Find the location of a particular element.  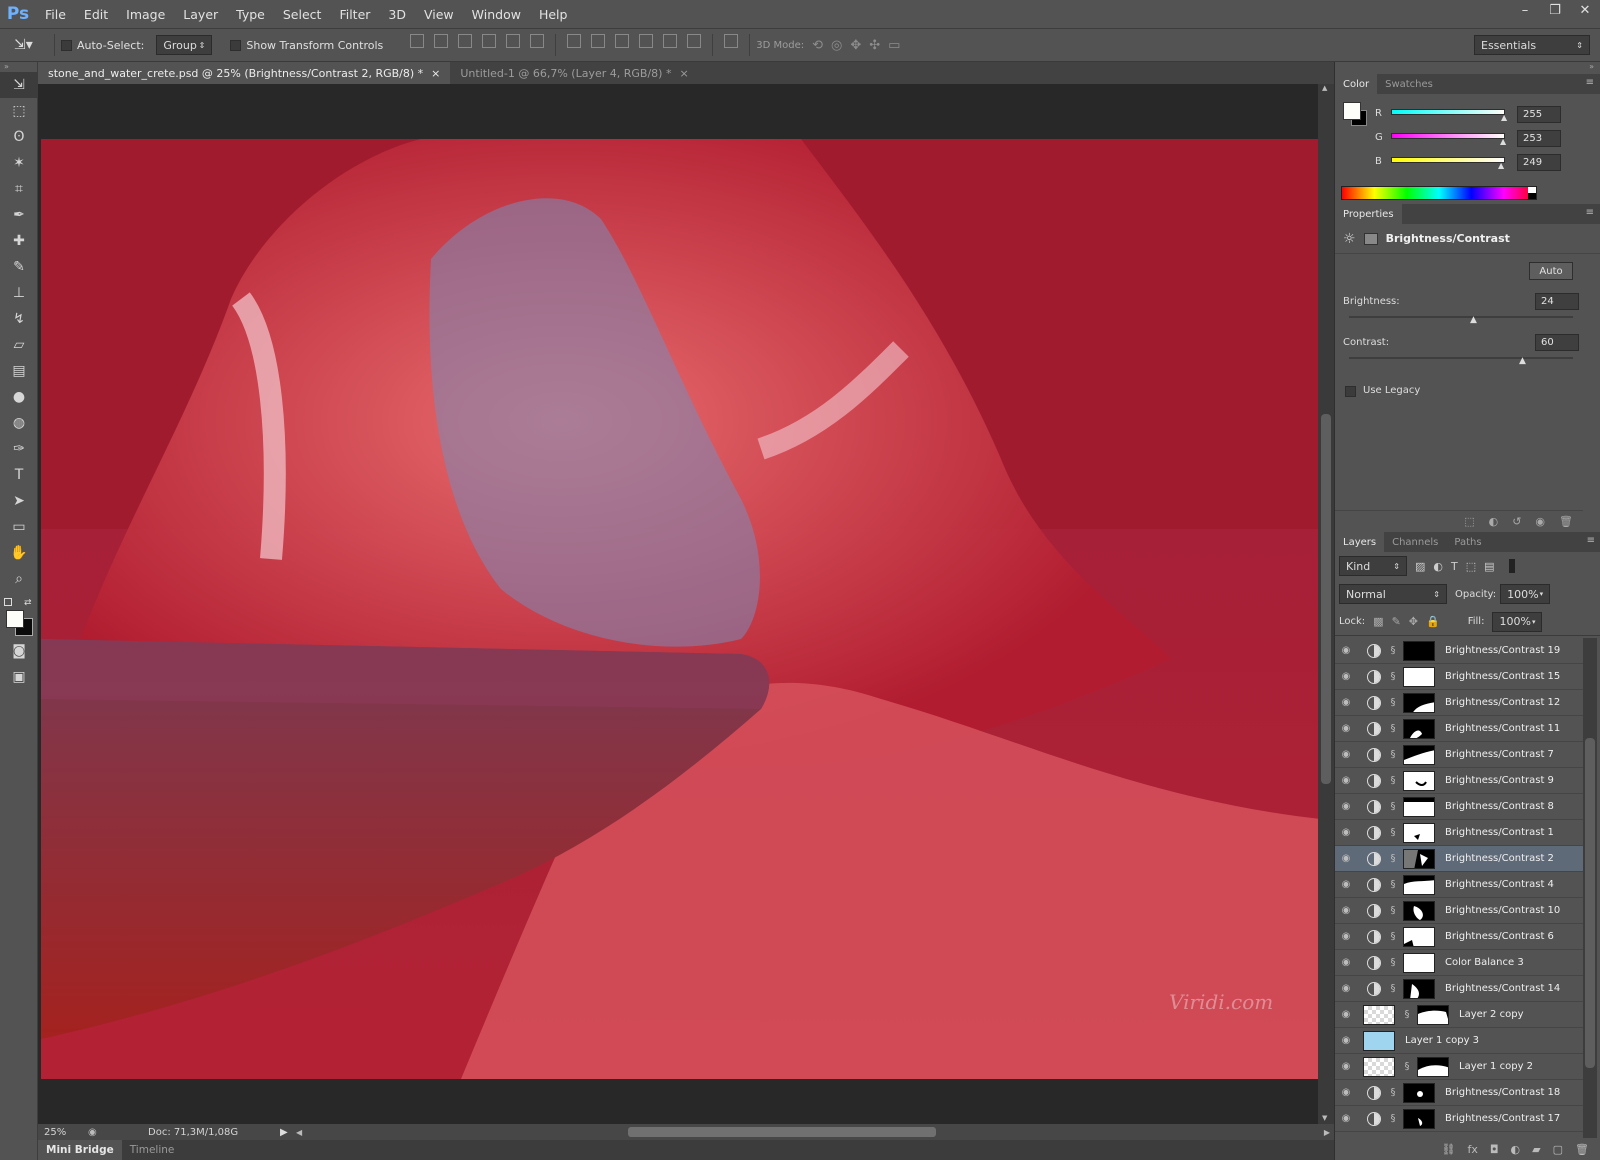

foreground-color-swatch is located at coordinates (15, 619).